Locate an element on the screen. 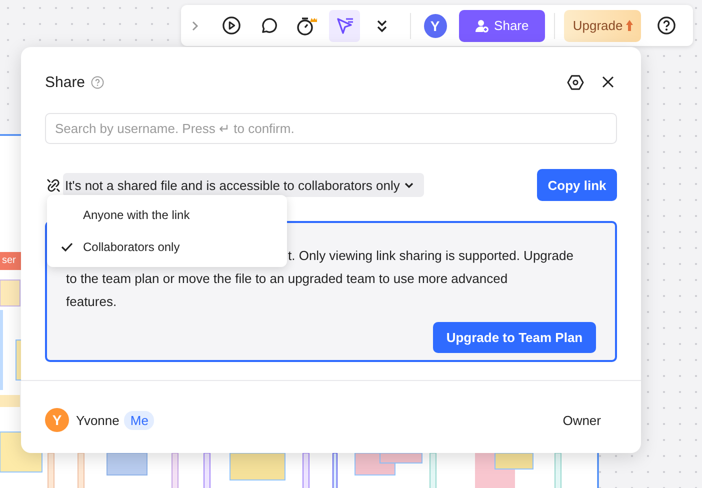 This screenshot has height=488, width=702. copy-link-button: Copy link is located at coordinates (577, 185).